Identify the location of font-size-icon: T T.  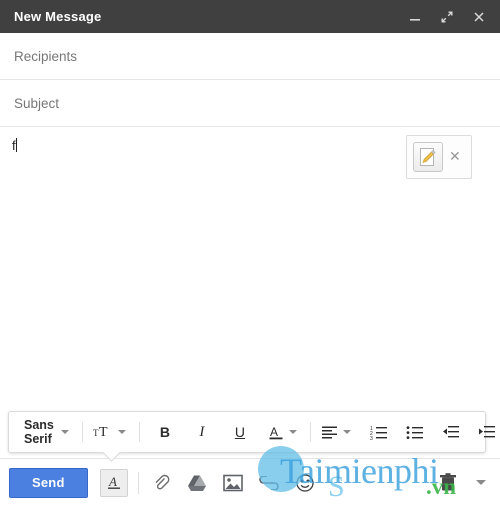
(103, 432).